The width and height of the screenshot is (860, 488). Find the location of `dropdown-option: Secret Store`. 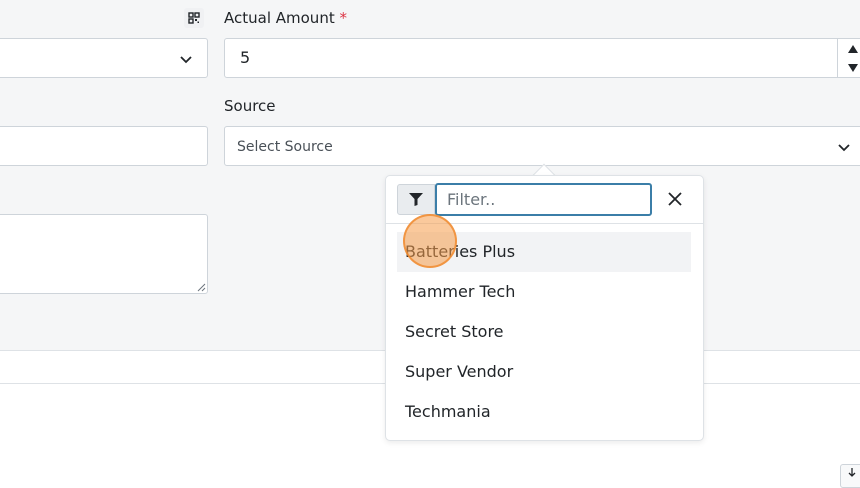

dropdown-option: Secret Store is located at coordinates (544, 332).